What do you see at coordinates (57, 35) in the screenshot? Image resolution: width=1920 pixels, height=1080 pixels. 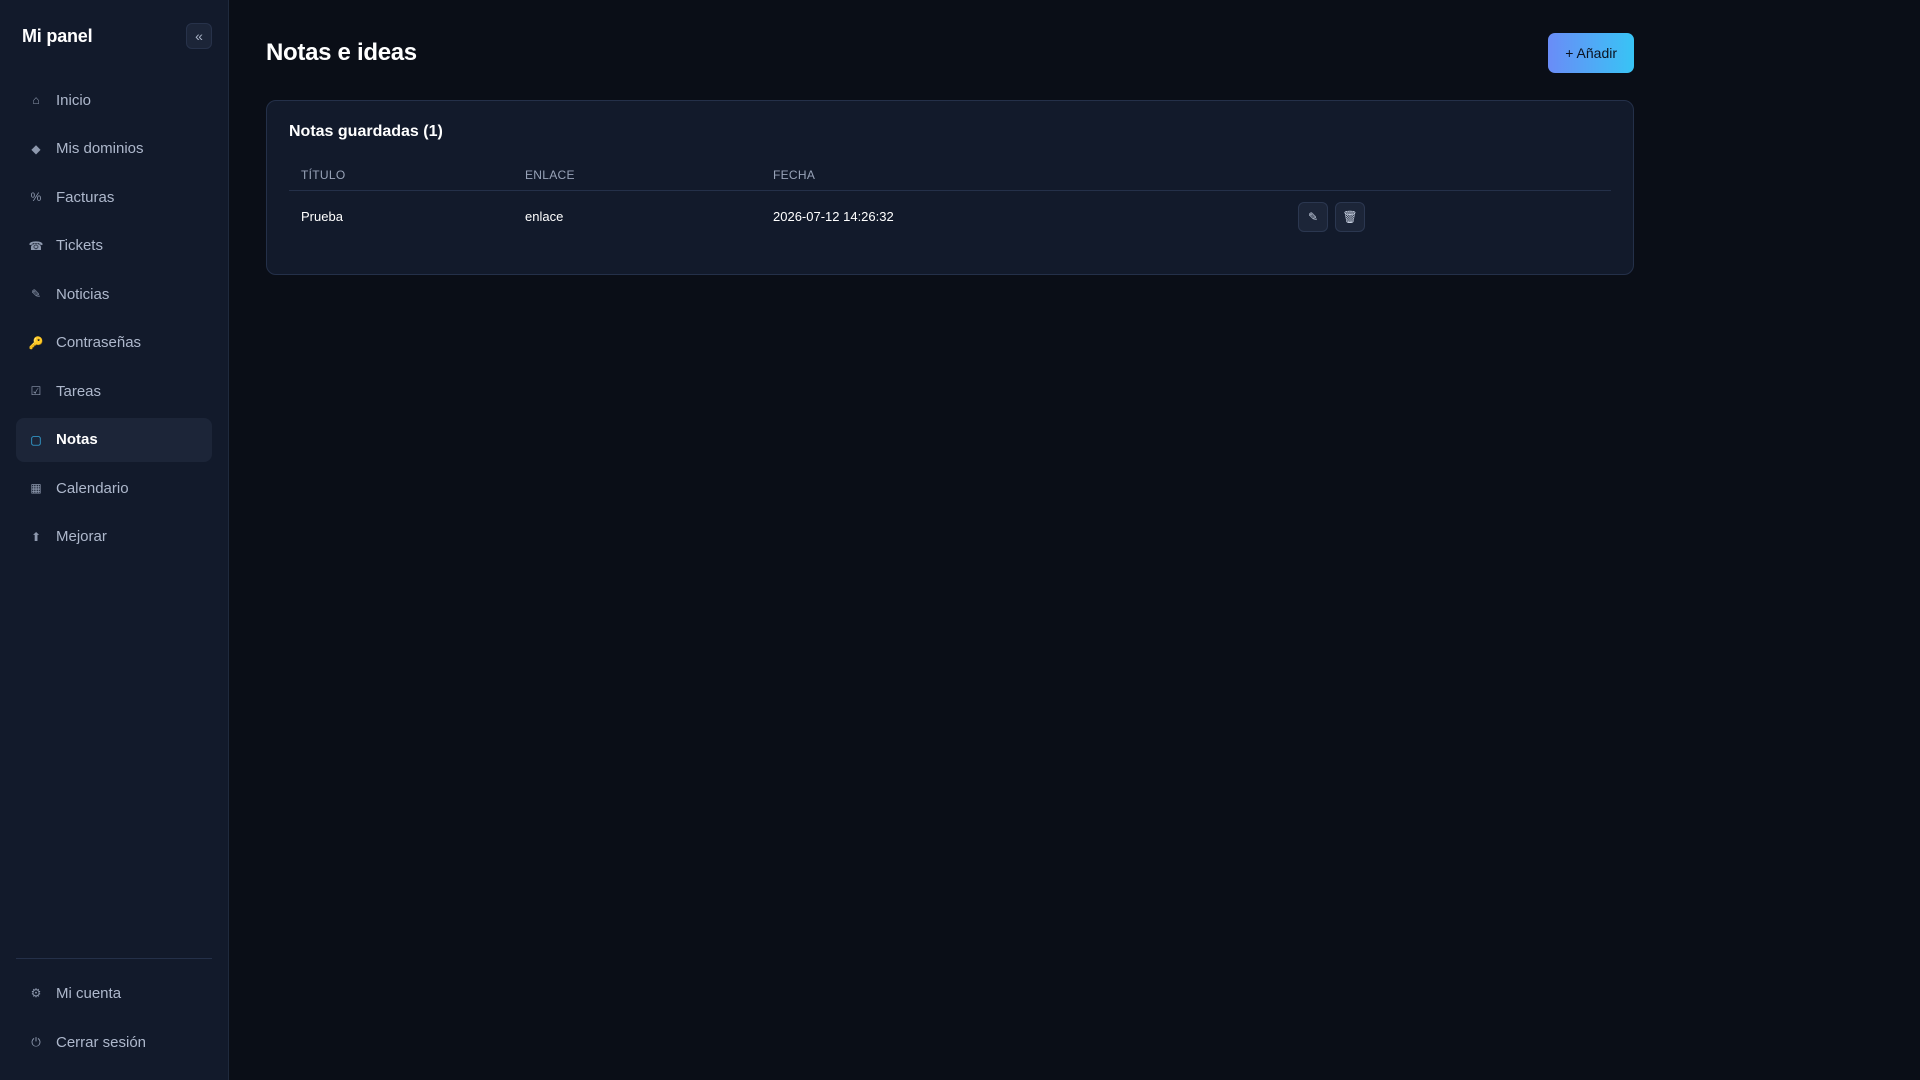 I see `brand-title: Mi panel` at bounding box center [57, 35].